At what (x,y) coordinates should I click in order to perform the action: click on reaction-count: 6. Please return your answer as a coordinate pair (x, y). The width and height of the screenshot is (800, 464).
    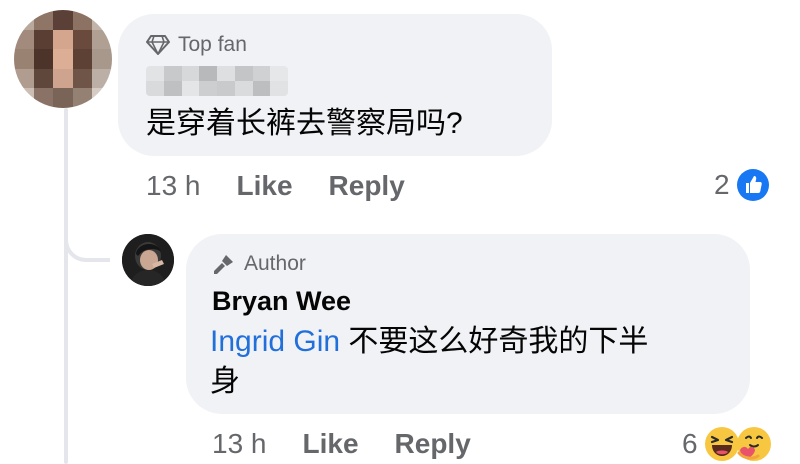
    Looking at the image, I should click on (690, 443).